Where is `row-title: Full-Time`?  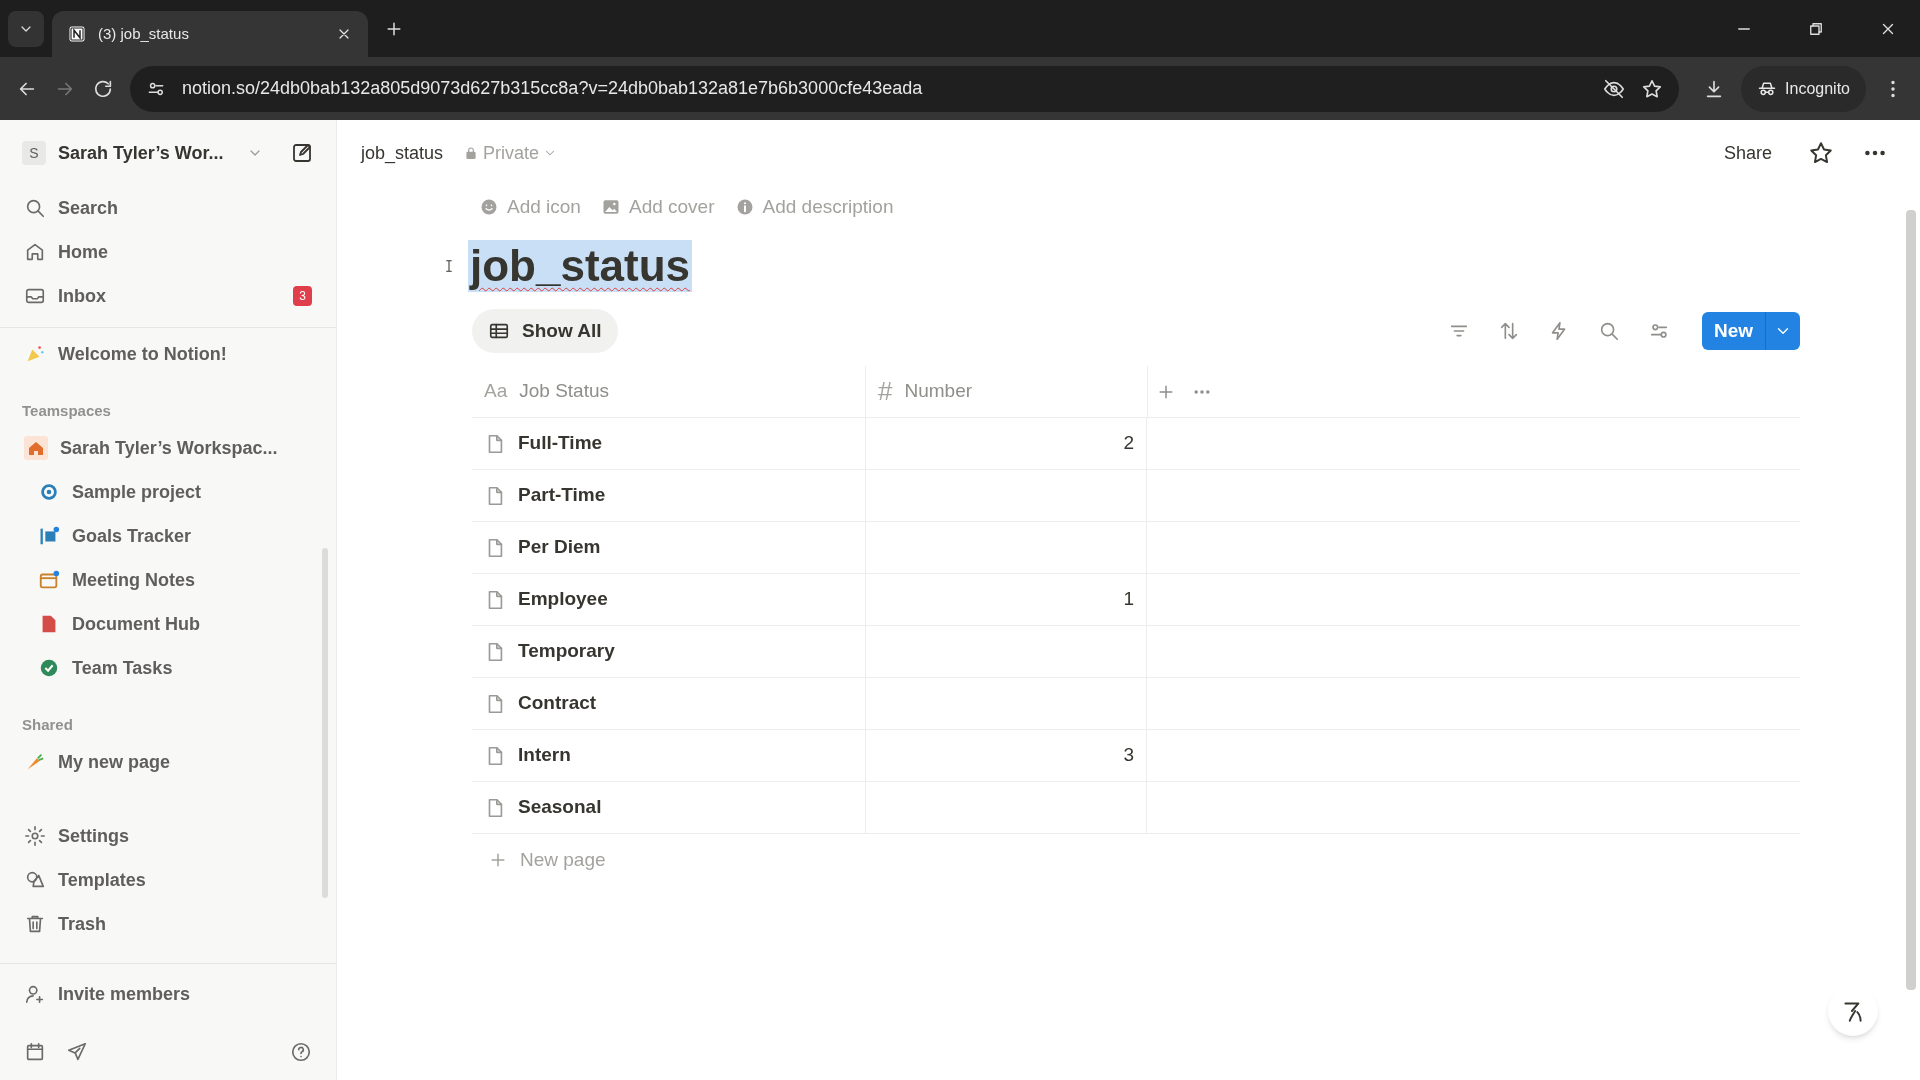 row-title: Full-Time is located at coordinates (560, 443).